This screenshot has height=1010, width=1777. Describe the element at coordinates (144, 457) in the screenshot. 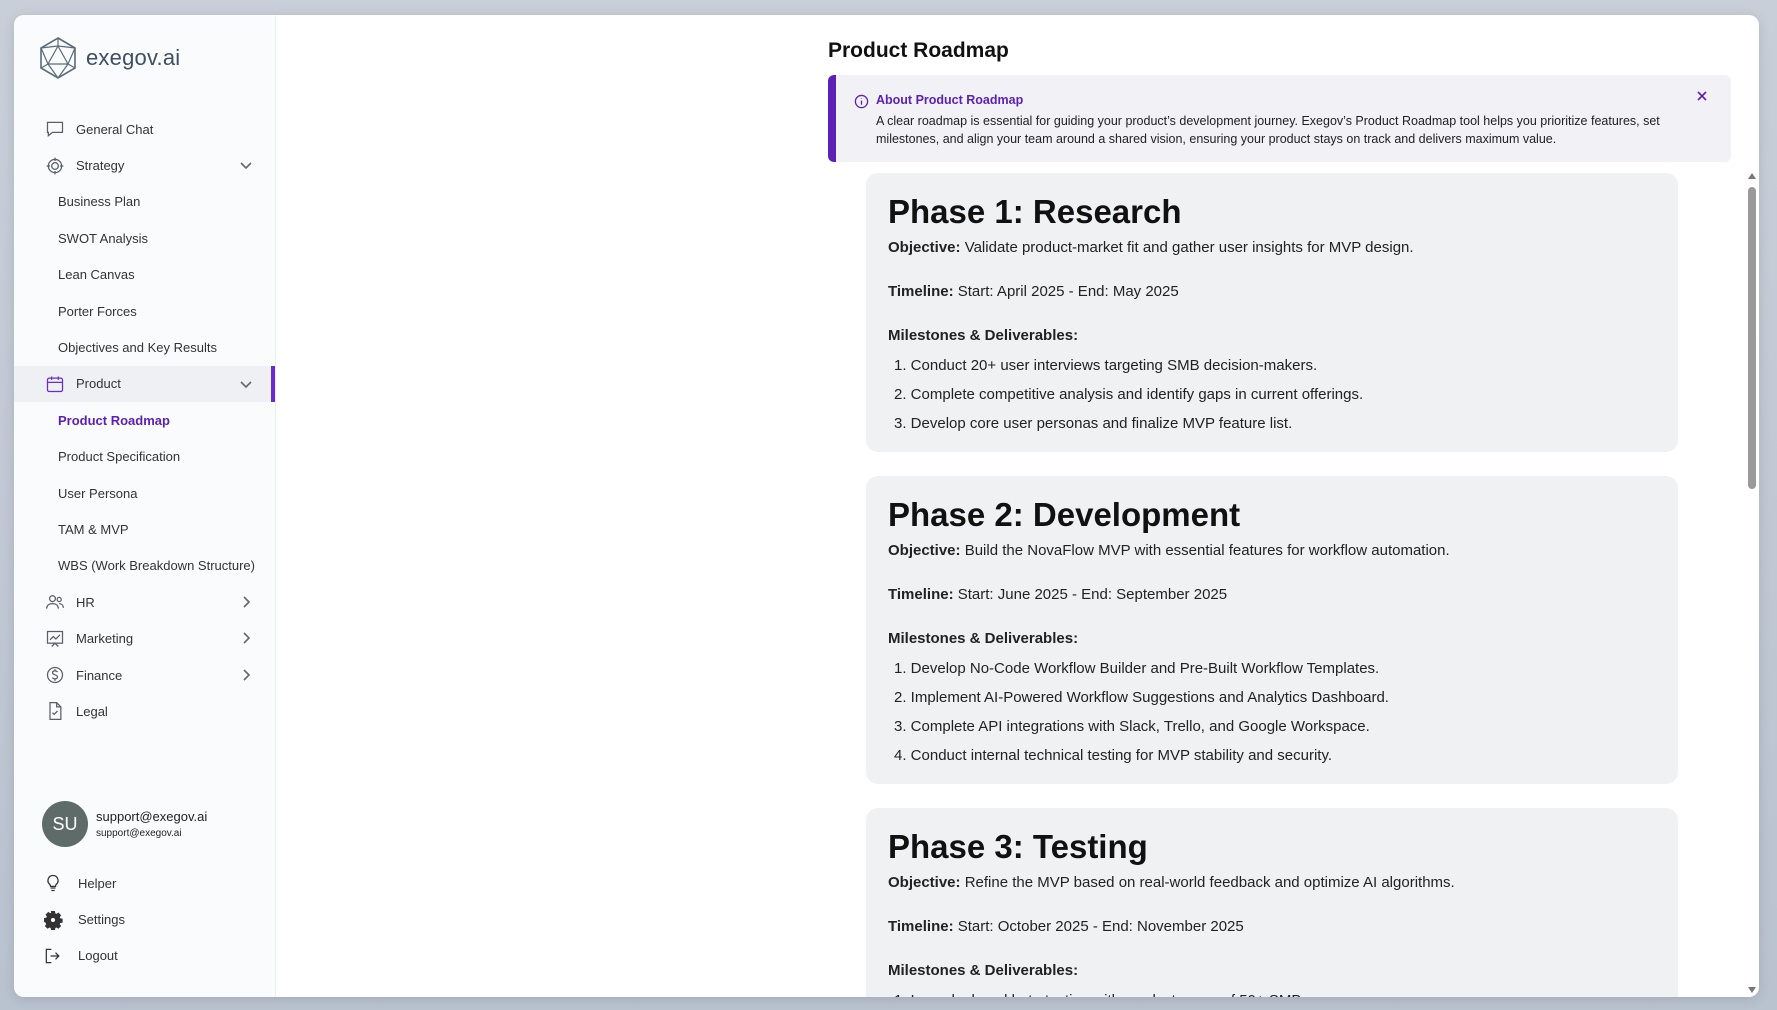

I see `sidebar-item-product-specification: Product Specification` at that location.